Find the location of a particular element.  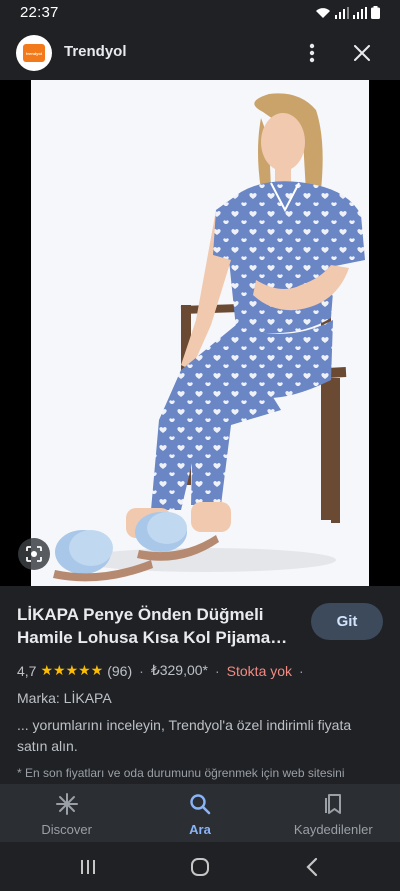

status-time: 22:37 is located at coordinates (39, 12).